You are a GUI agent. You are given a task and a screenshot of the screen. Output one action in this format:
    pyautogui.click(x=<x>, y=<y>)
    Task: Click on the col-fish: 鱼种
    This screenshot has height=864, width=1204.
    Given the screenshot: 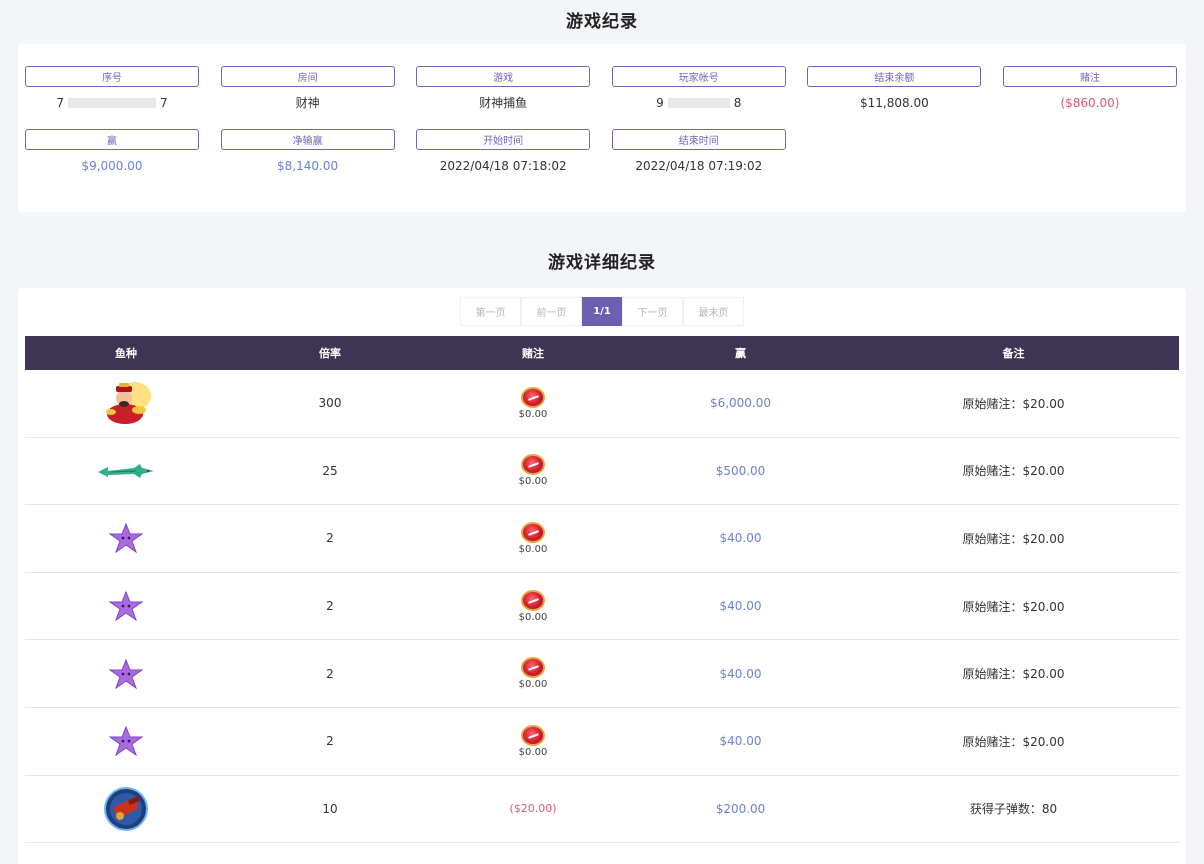 What is the action you would take?
    pyautogui.click(x=126, y=353)
    